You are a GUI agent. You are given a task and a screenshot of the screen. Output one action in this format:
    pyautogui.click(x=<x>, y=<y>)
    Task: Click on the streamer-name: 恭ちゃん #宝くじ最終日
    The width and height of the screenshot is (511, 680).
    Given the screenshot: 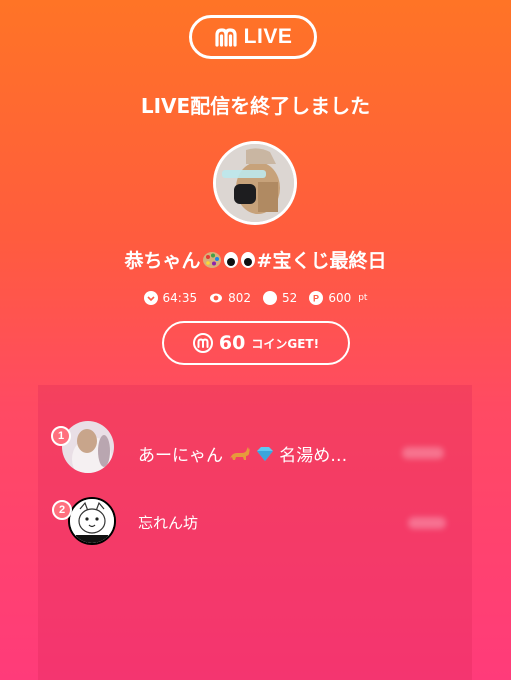 What is the action you would take?
    pyautogui.click(x=255, y=259)
    